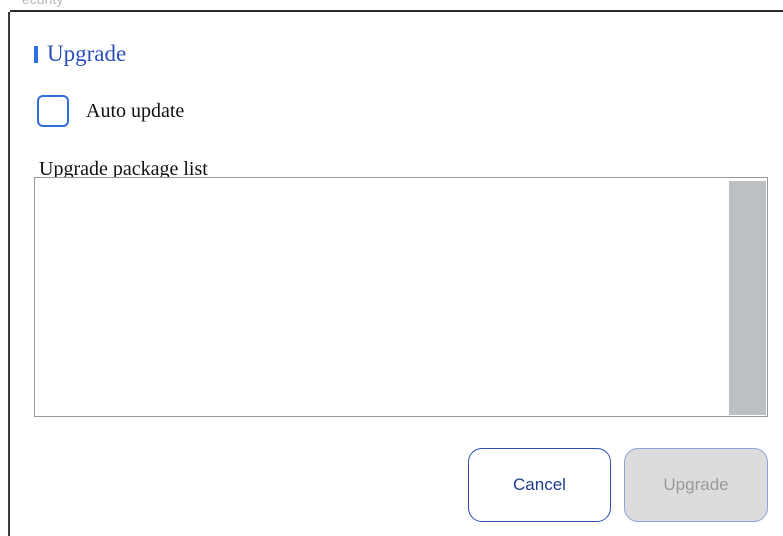 The width and height of the screenshot is (783, 536). What do you see at coordinates (53, 111) in the screenshot?
I see `auto-update-checkbox` at bounding box center [53, 111].